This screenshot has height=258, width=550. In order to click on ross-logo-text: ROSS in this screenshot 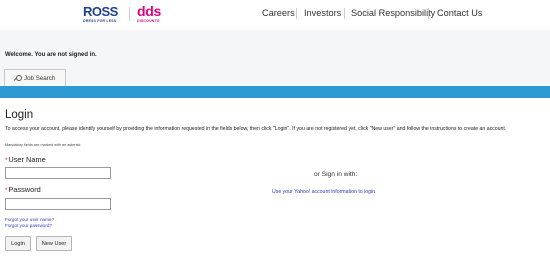, I will do `click(100, 11)`.